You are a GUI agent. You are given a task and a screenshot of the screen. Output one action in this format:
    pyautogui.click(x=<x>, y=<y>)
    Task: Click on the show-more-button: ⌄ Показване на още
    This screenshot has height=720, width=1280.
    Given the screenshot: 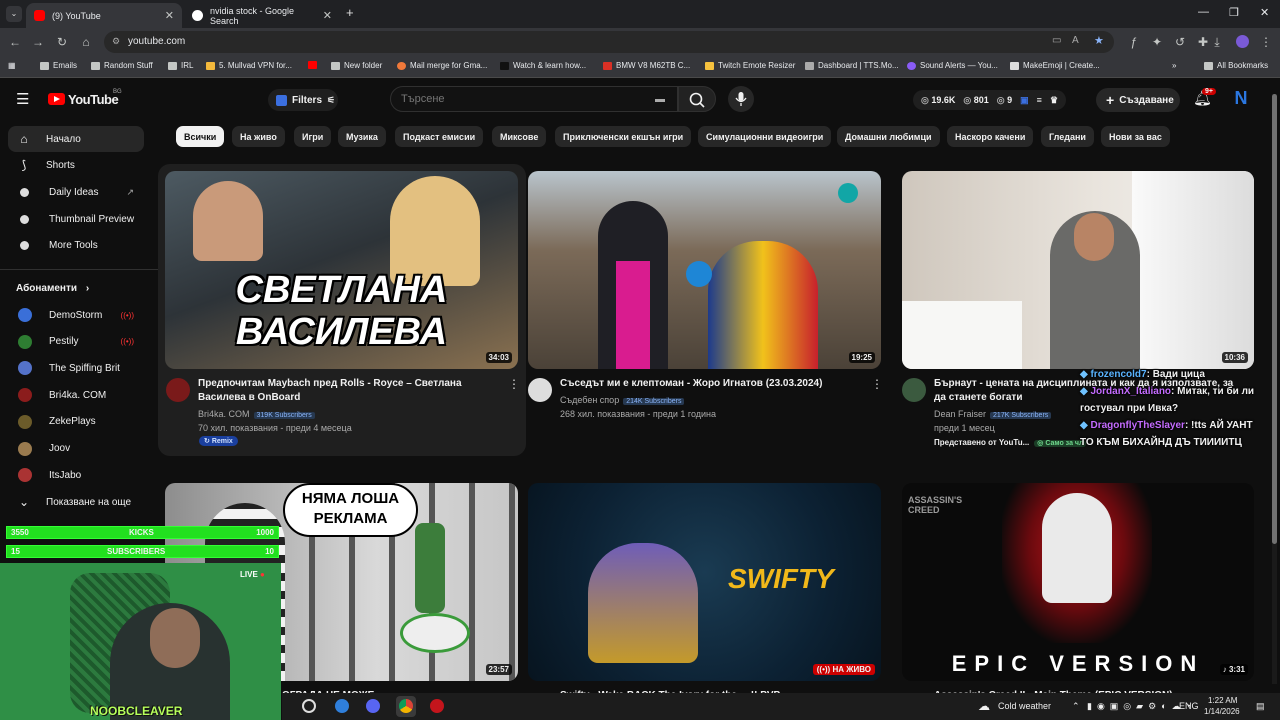 What is the action you would take?
    pyautogui.click(x=76, y=502)
    